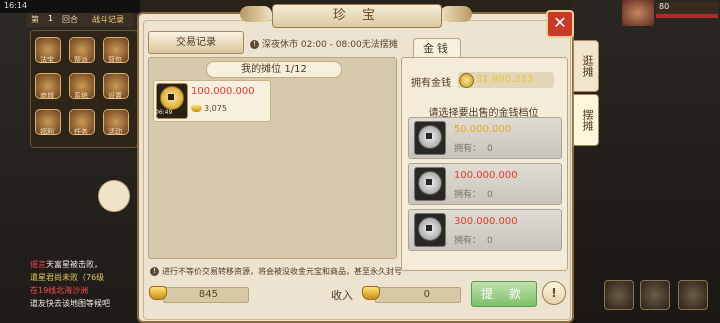 The width and height of the screenshot is (720, 323). Describe the element at coordinates (505, 79) in the screenshot. I see `own-gold-value: 31.990.333` at that location.